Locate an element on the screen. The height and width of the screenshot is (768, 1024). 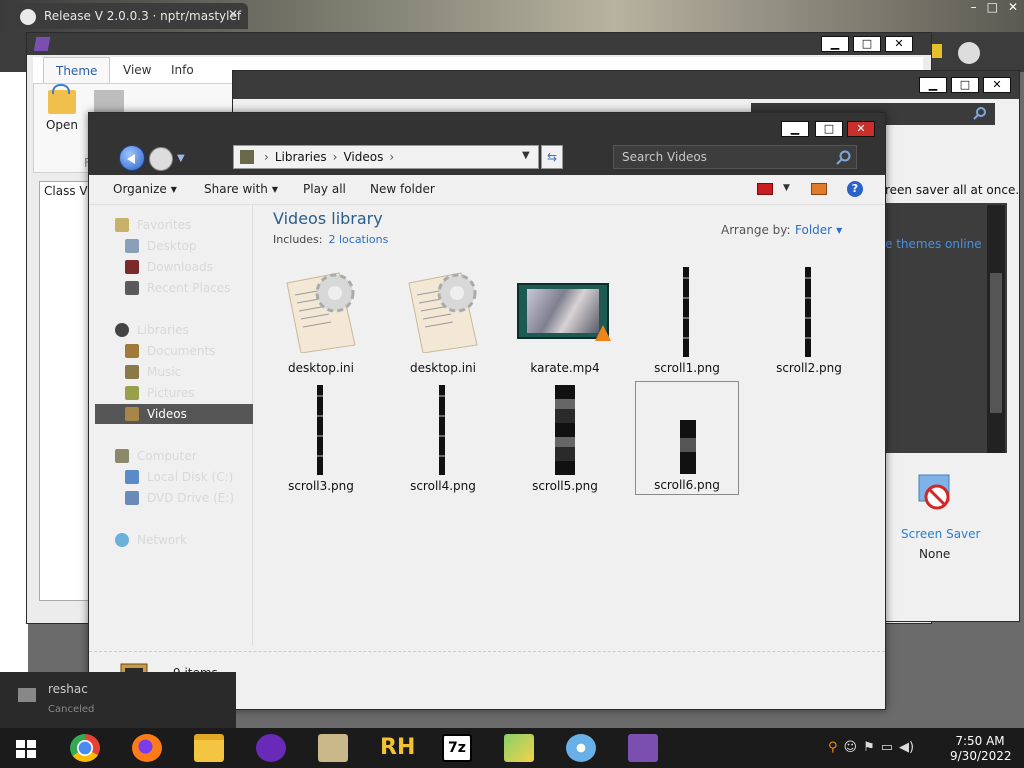
nav-item-pictures: Pictures is located at coordinates (174, 393).